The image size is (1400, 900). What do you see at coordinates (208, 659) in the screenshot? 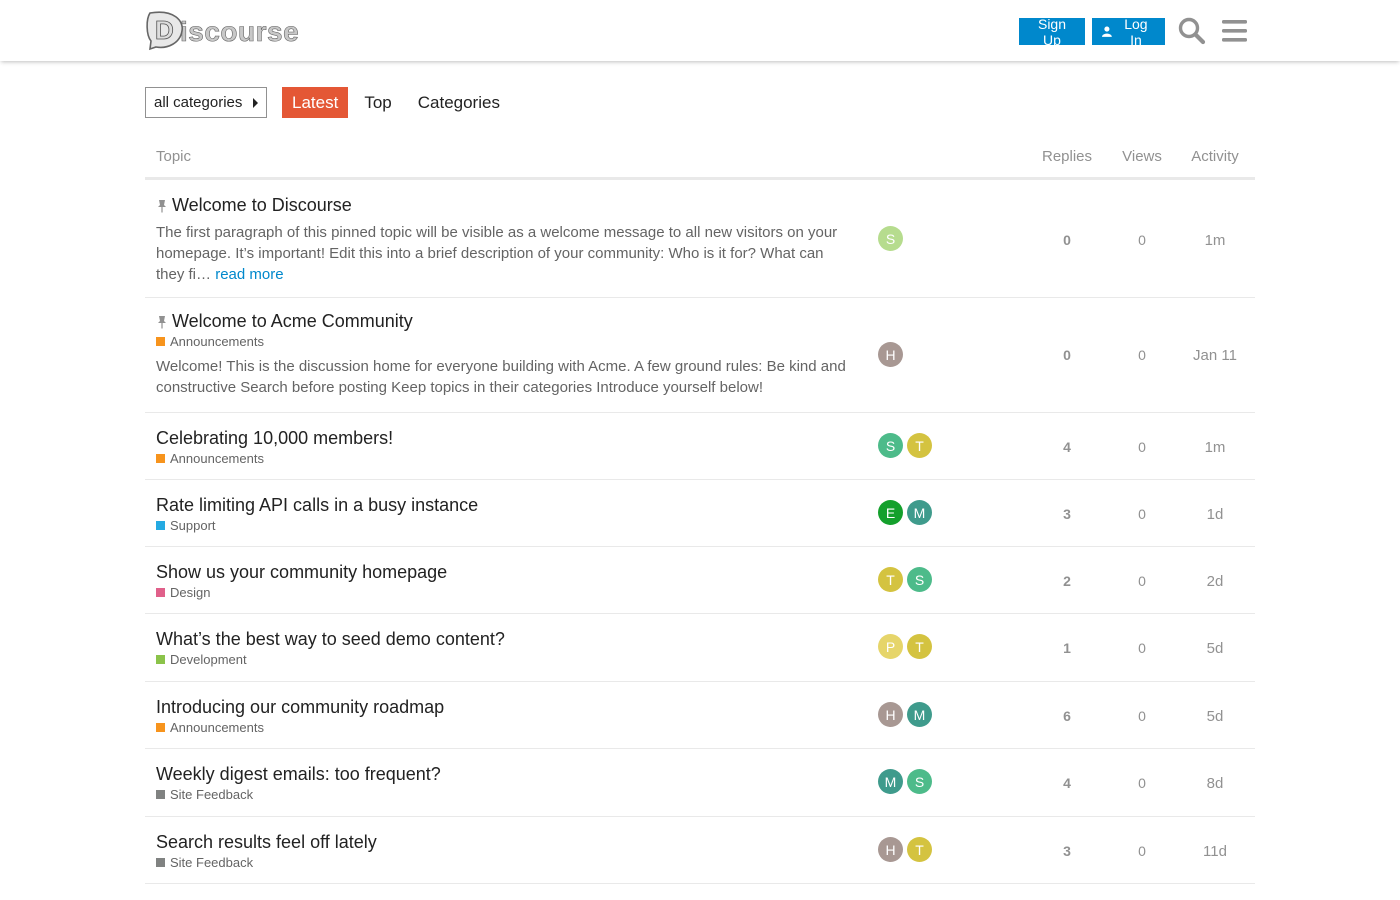
I see `category-name: Development` at bounding box center [208, 659].